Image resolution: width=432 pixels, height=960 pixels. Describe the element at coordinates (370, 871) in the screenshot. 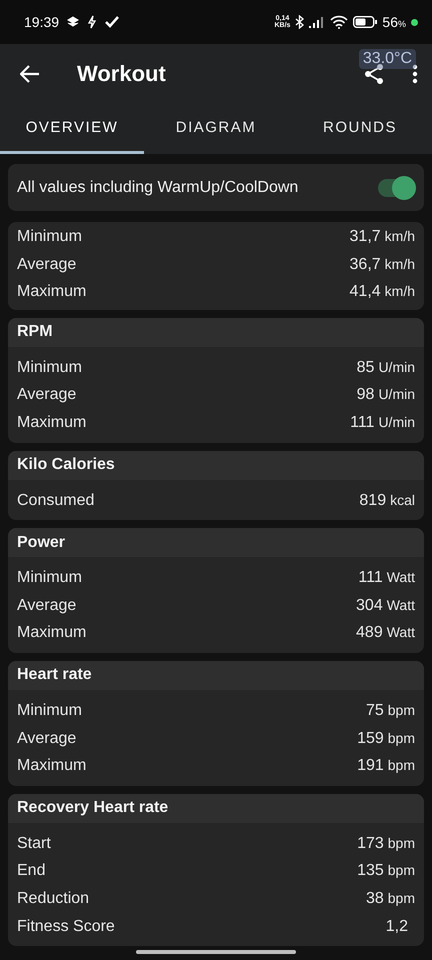

I see `stat-value: 135` at that location.